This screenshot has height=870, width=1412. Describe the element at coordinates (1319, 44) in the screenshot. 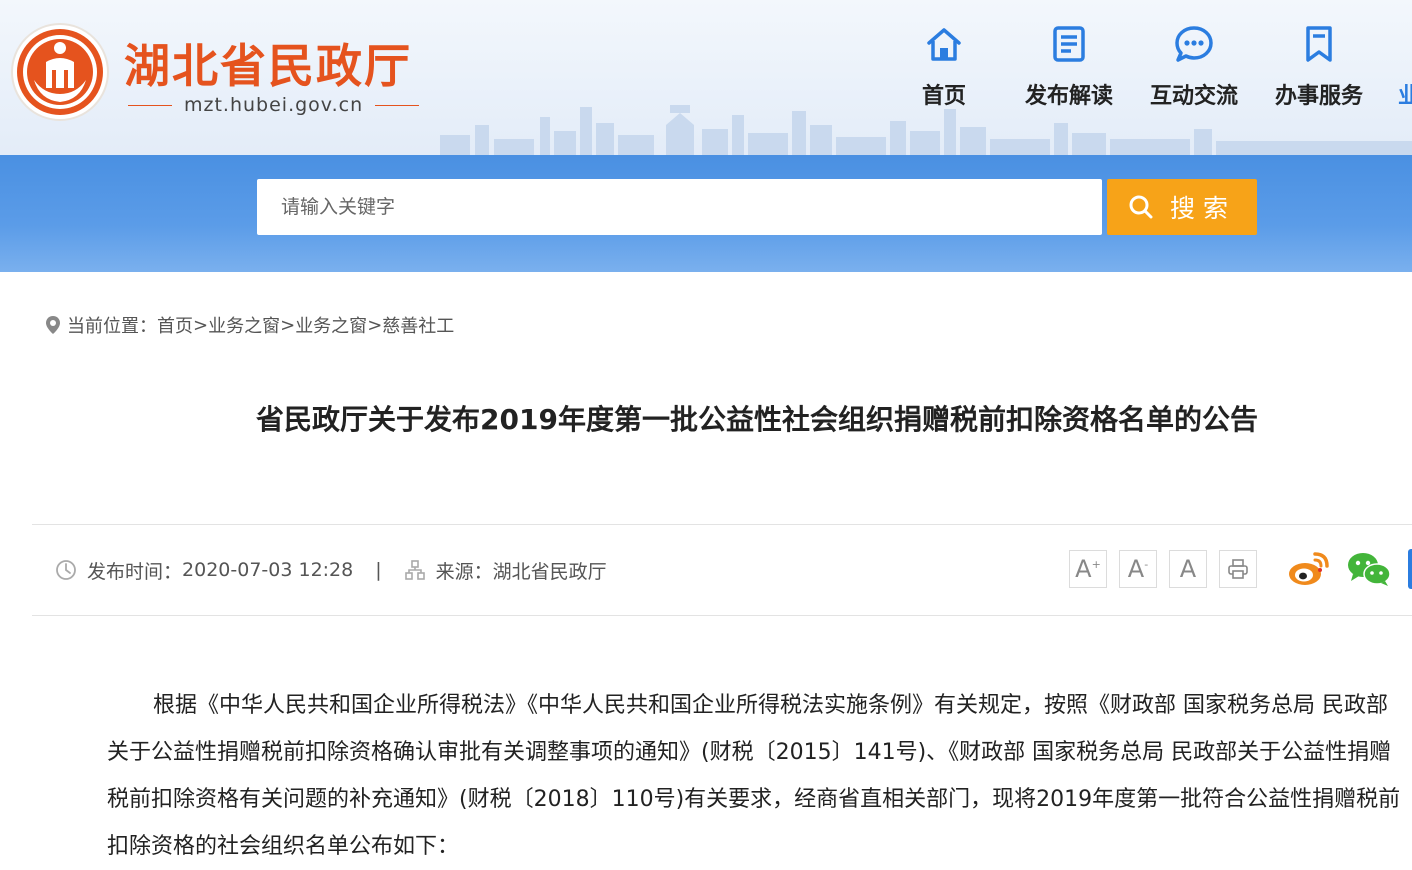

I see `bookmark-icon` at that location.